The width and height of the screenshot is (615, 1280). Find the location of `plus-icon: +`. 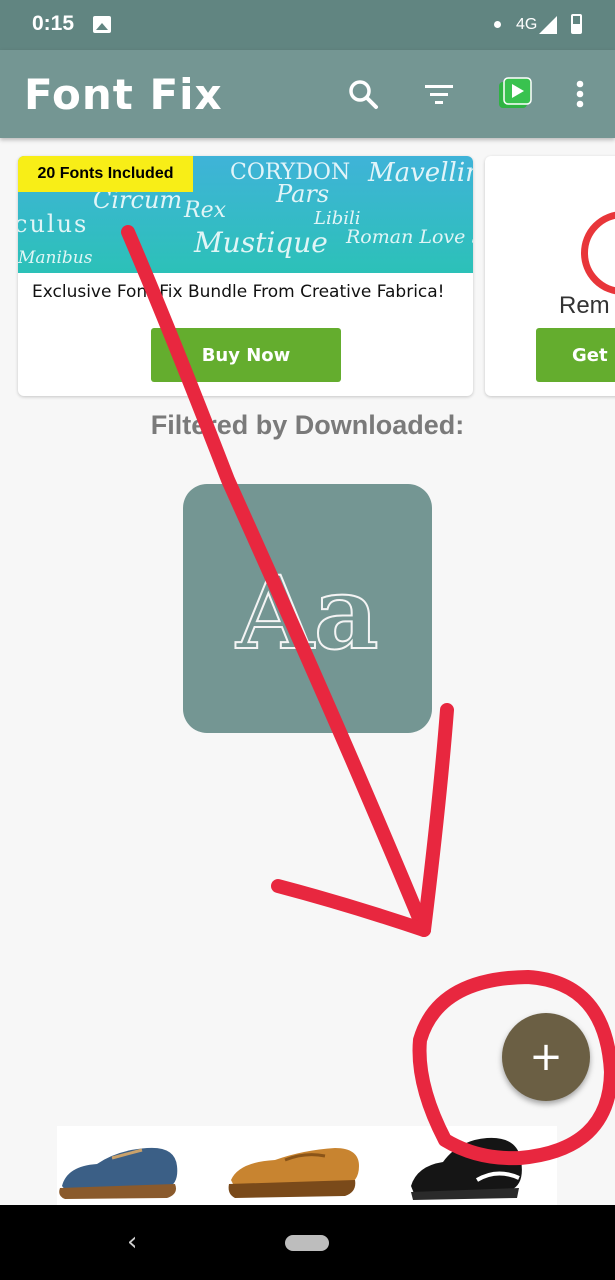

plus-icon: + is located at coordinates (546, 1057).